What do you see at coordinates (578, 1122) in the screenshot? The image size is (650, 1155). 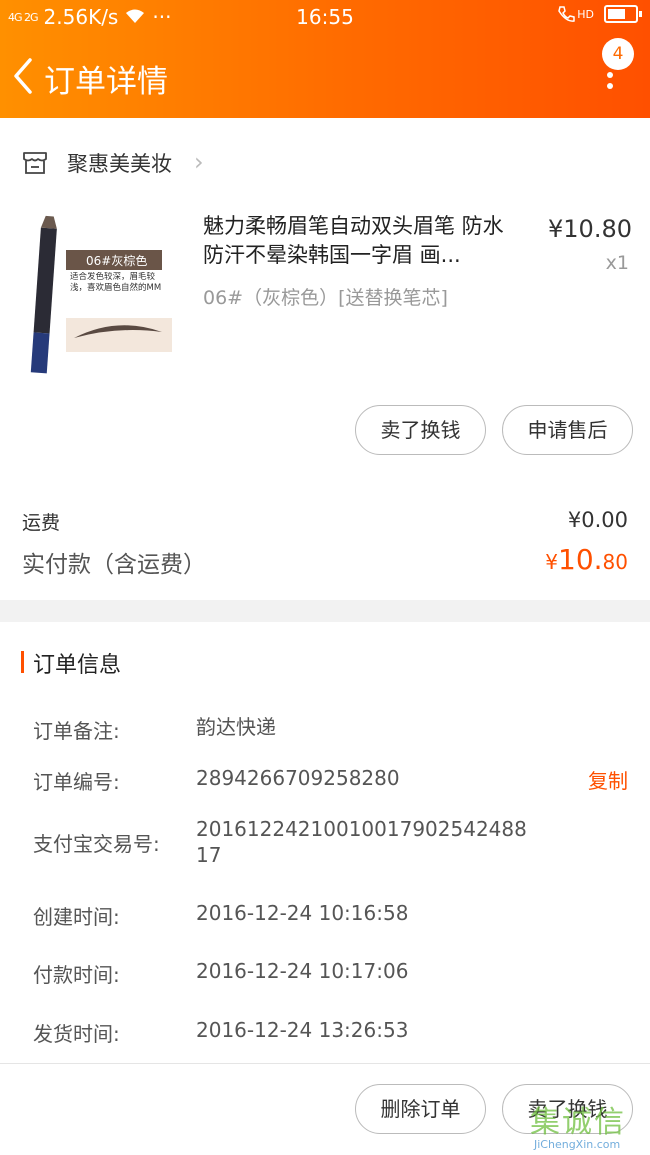 I see `watermark-logo: 集诚信` at bounding box center [578, 1122].